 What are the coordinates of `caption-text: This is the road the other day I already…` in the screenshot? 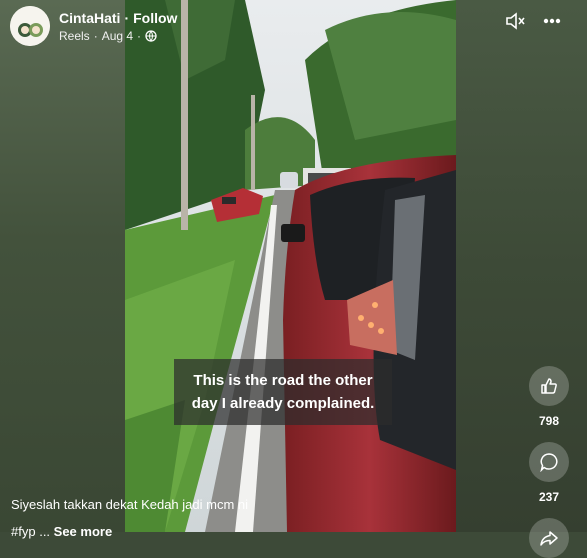 It's located at (283, 392).